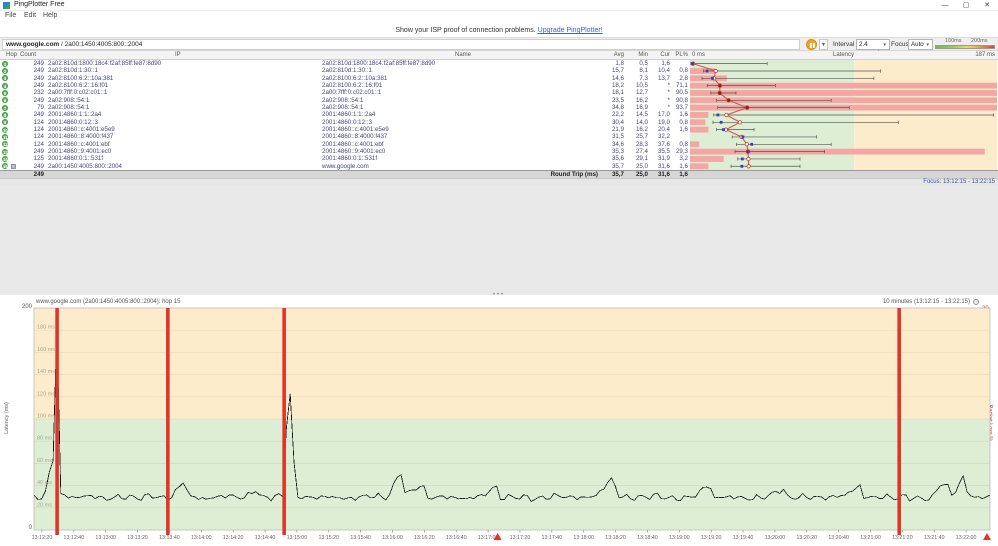 This screenshot has width=998, height=546. I want to click on focus-select: ▼ Auto, so click(920, 44).